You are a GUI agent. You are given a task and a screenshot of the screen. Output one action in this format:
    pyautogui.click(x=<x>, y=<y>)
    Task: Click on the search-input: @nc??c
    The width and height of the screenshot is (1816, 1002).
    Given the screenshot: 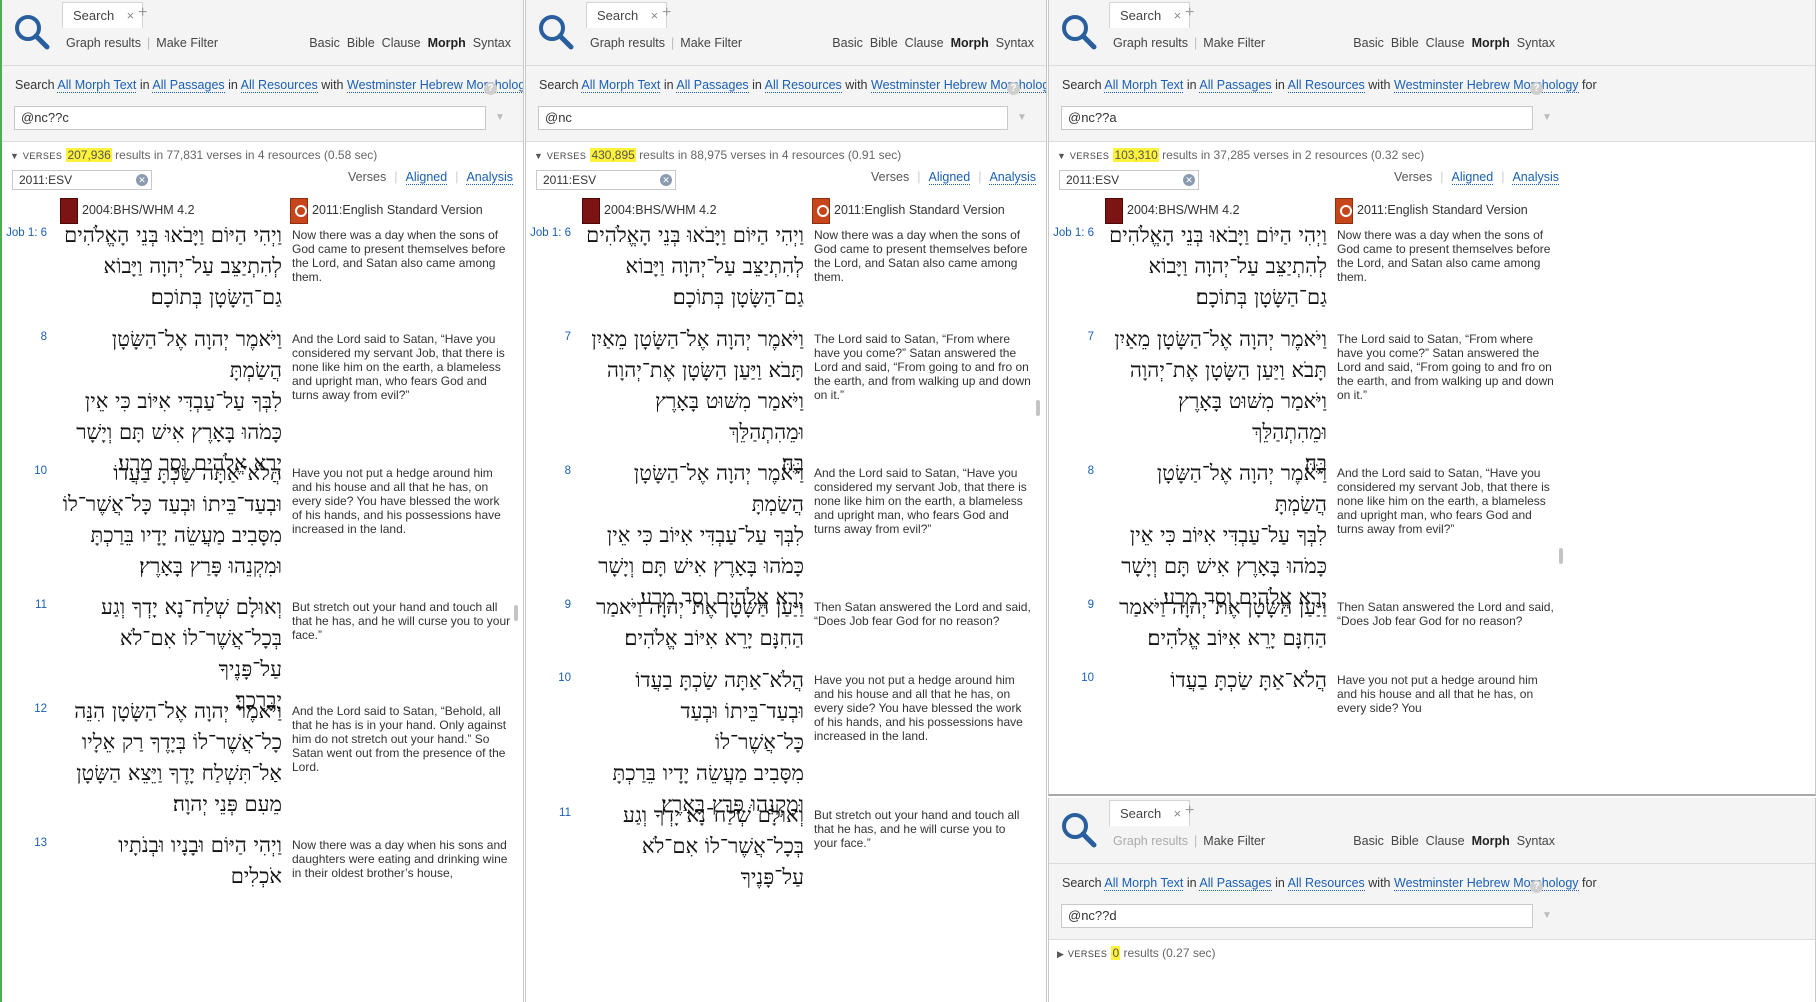 What is the action you would take?
    pyautogui.click(x=250, y=118)
    